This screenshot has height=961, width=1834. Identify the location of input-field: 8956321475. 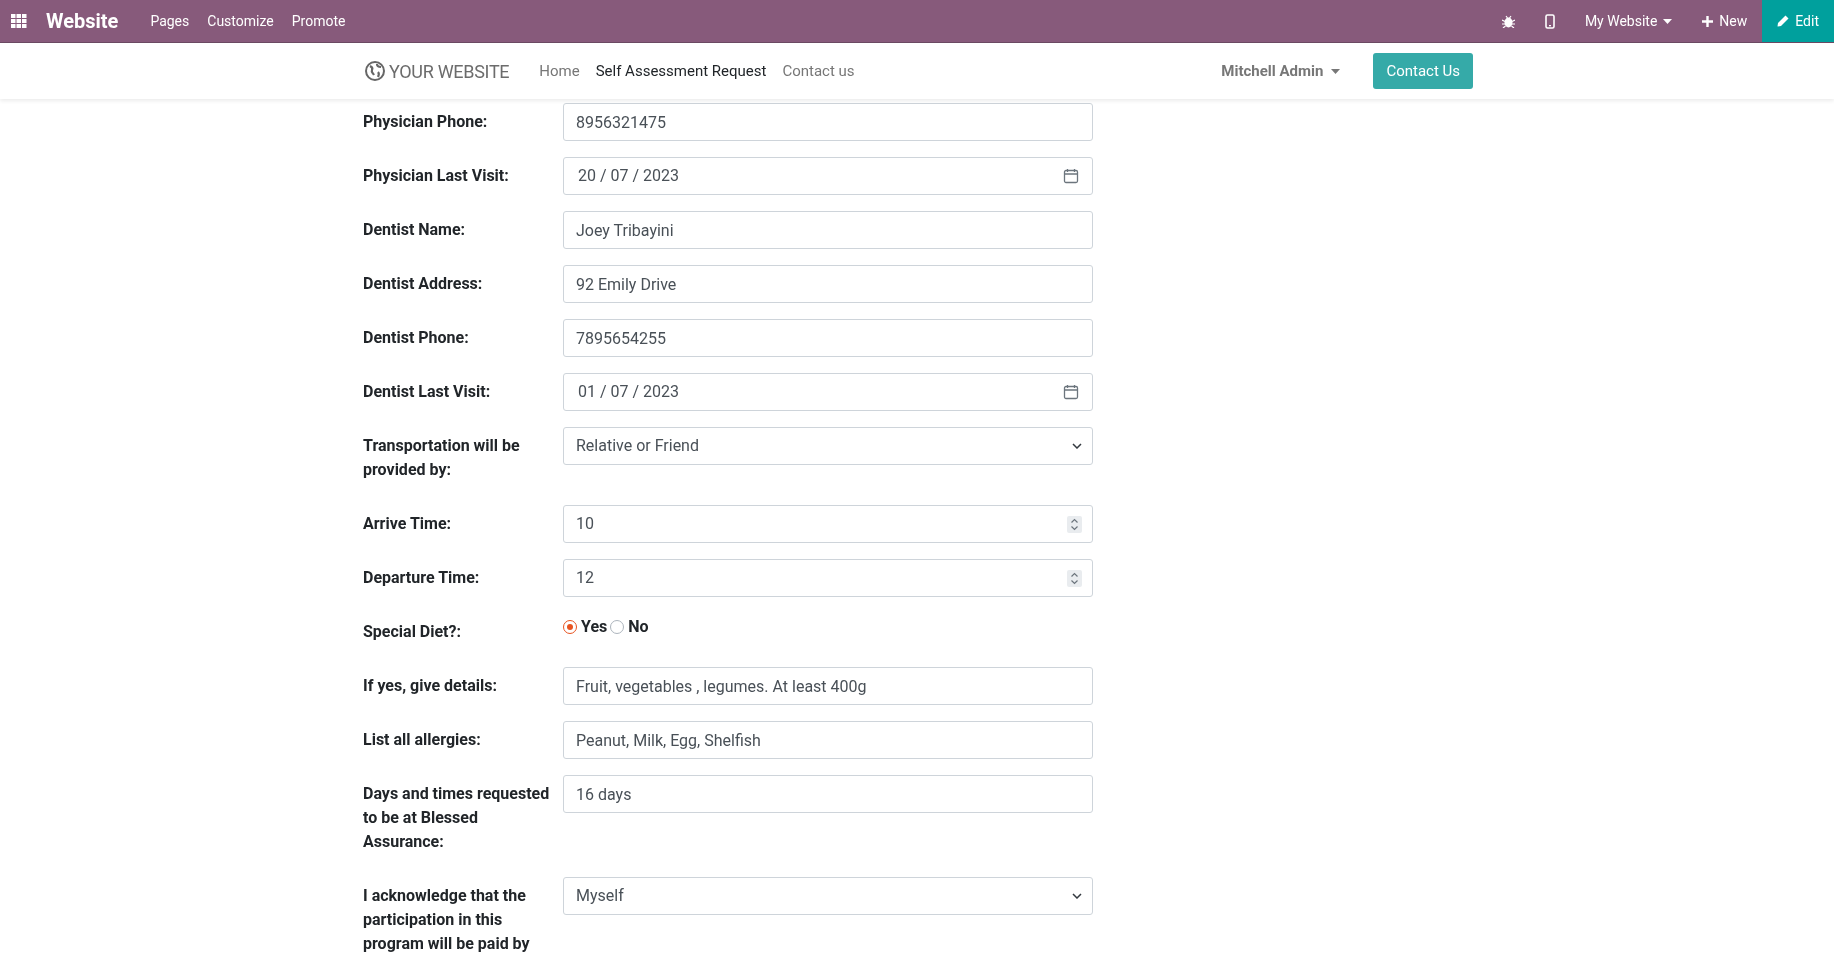
(828, 122).